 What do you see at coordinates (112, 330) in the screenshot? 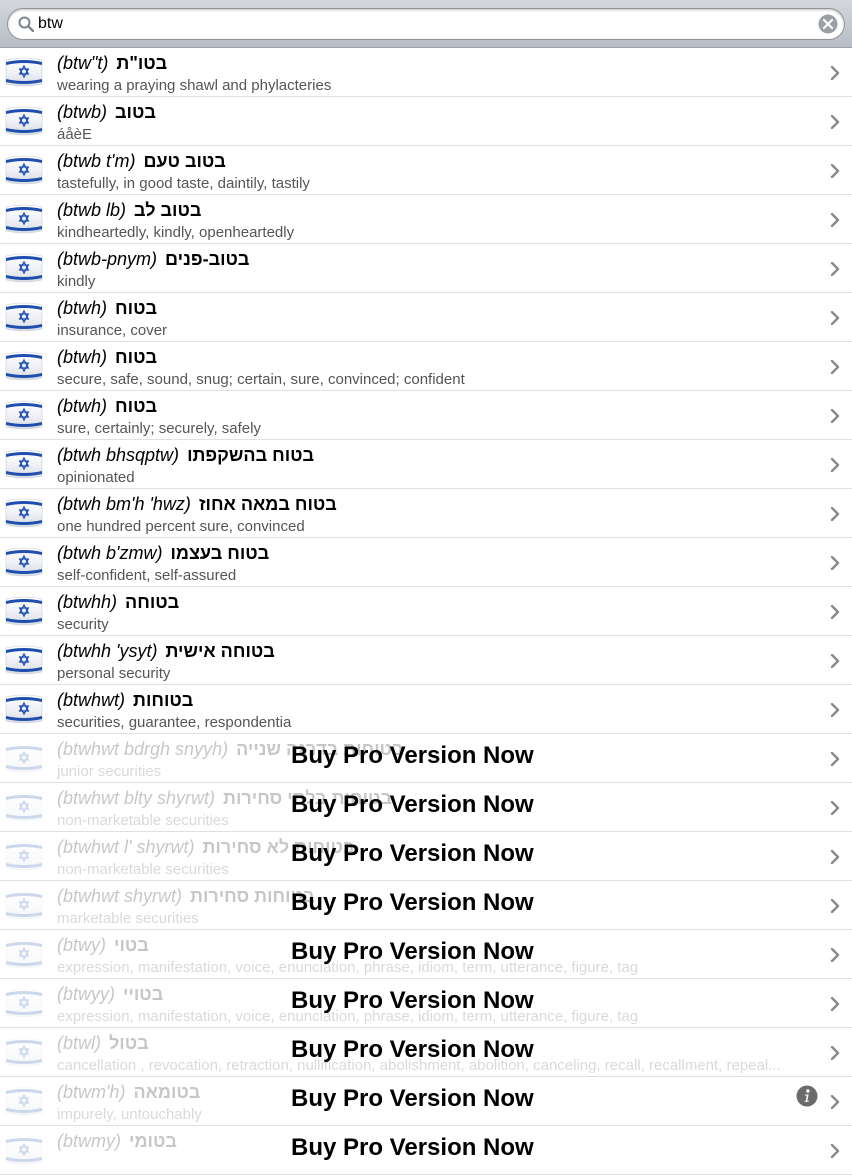
I see `entry-meaning: insurance, cover` at bounding box center [112, 330].